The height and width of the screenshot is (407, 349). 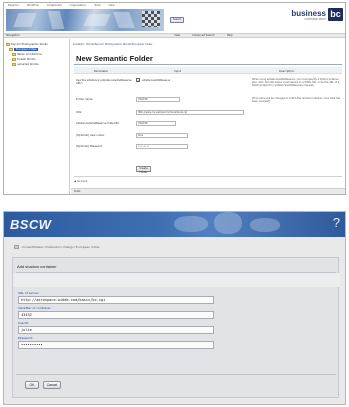 I want to click on header-description: Description, so click(x=287, y=71).